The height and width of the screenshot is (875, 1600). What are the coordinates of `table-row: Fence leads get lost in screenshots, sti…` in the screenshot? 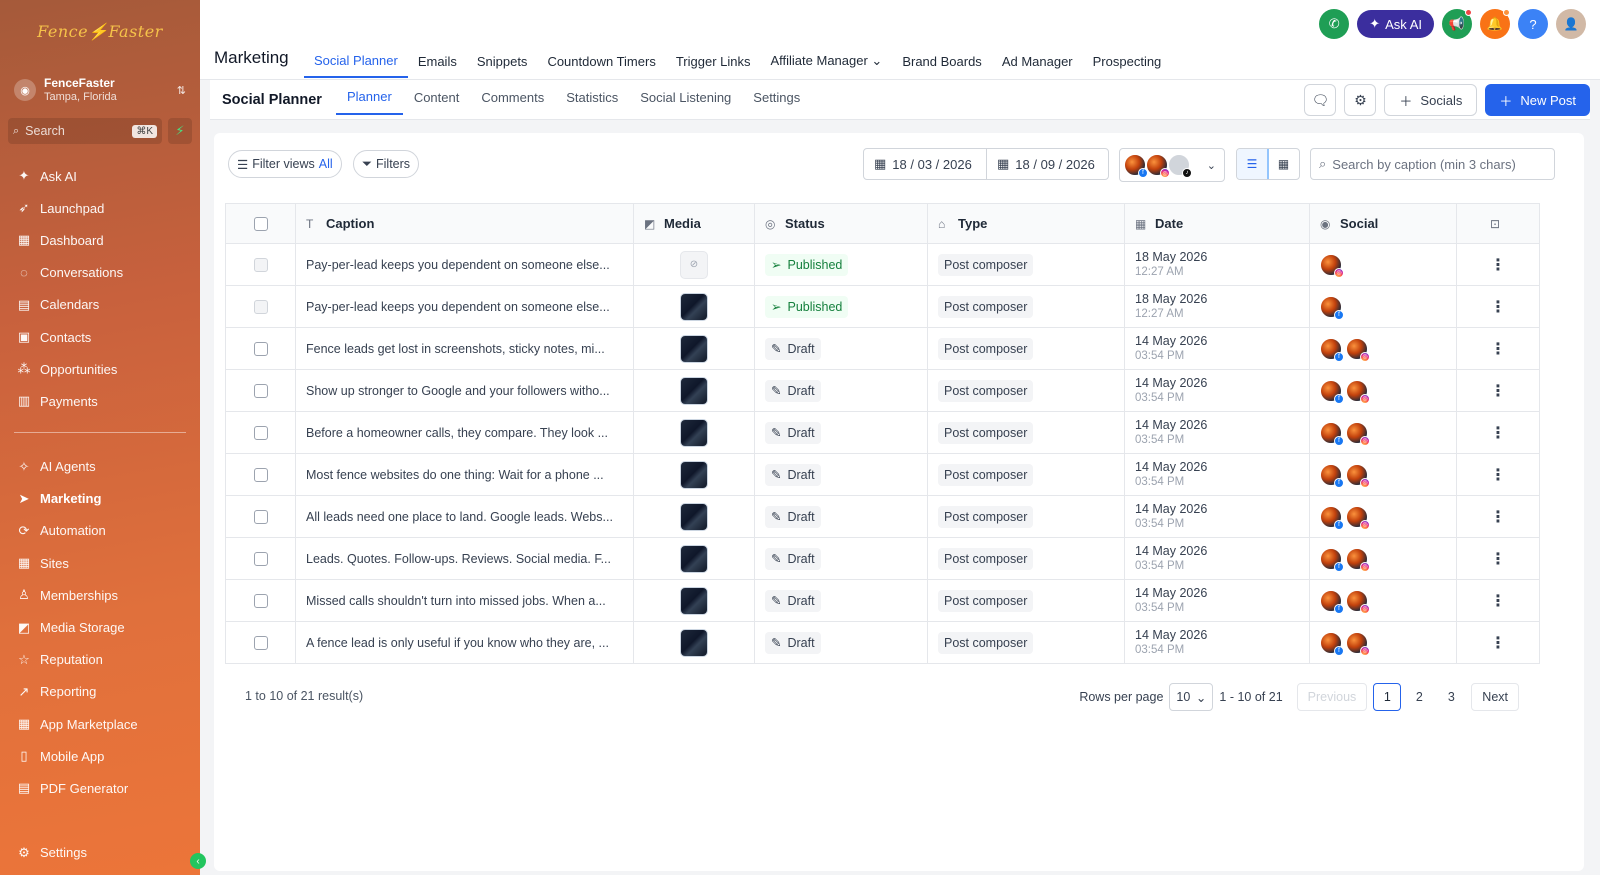 It's located at (882, 348).